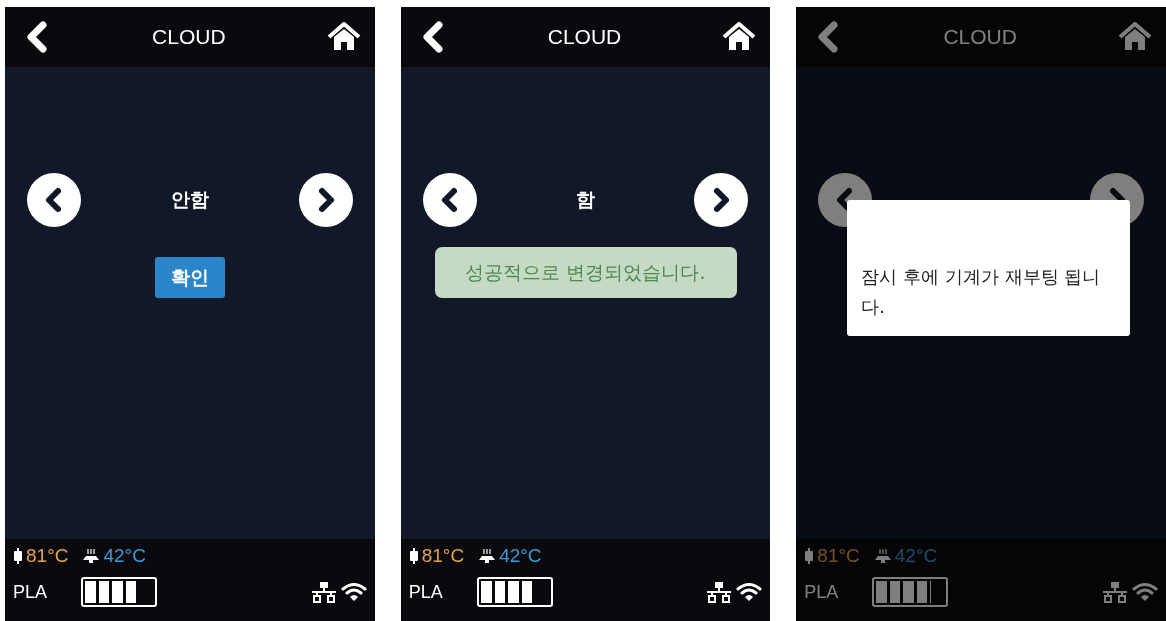 Image resolution: width=1166 pixels, height=621 pixels. What do you see at coordinates (189, 199) in the screenshot?
I see `option-value: 안함` at bounding box center [189, 199].